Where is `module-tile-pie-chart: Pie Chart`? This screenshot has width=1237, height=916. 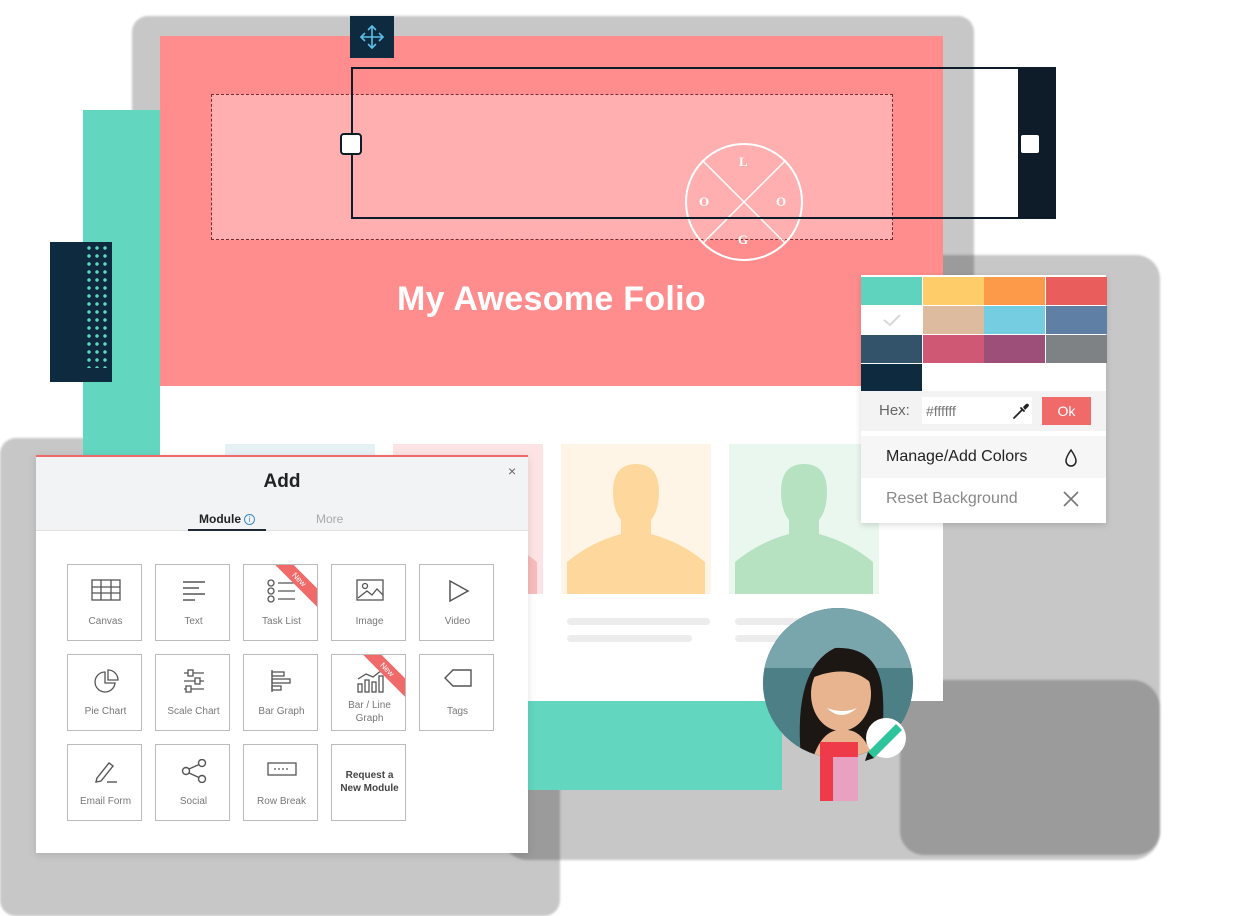 module-tile-pie-chart: Pie Chart is located at coordinates (104, 692).